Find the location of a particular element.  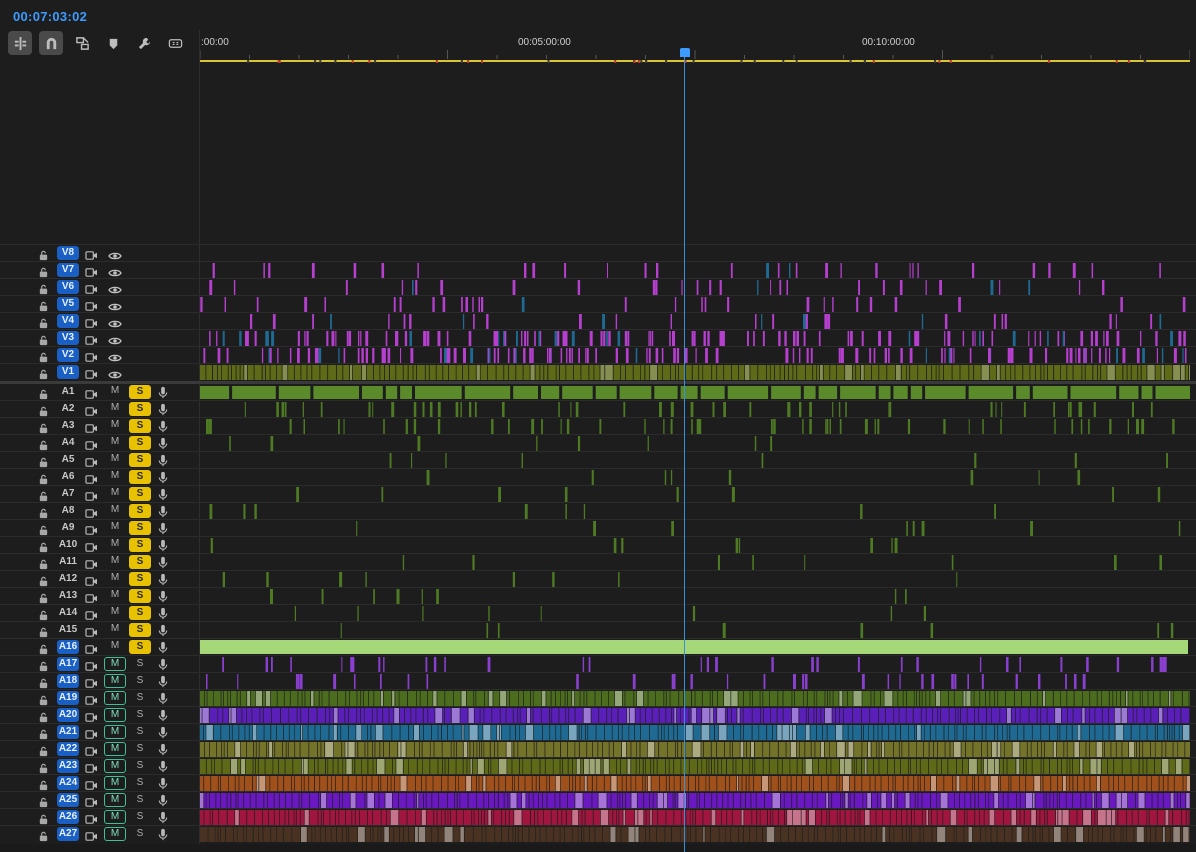

insert-sequence-icon is located at coordinates (20, 43).